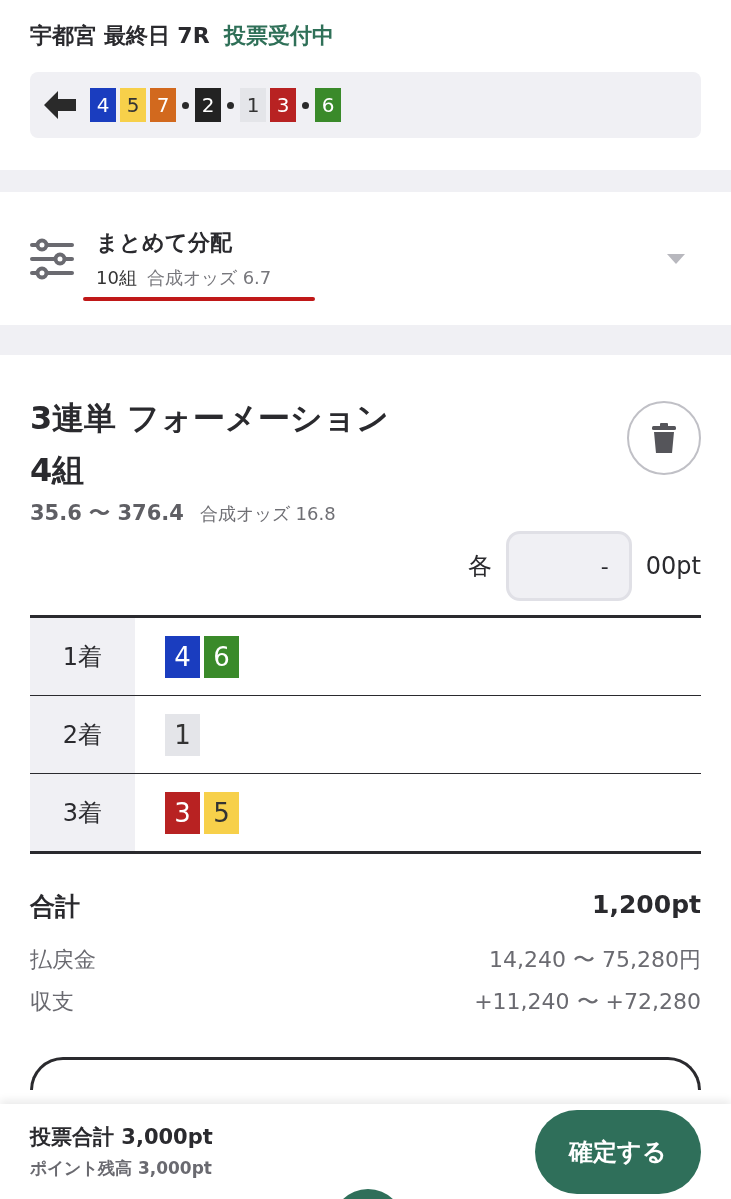  Describe the element at coordinates (664, 438) in the screenshot. I see `trash-icon` at that location.